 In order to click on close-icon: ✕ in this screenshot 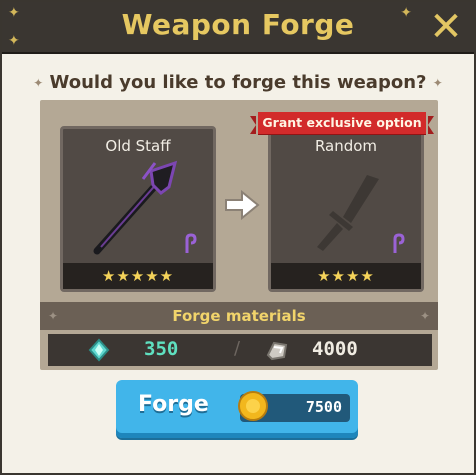, I will do `click(446, 27)`.